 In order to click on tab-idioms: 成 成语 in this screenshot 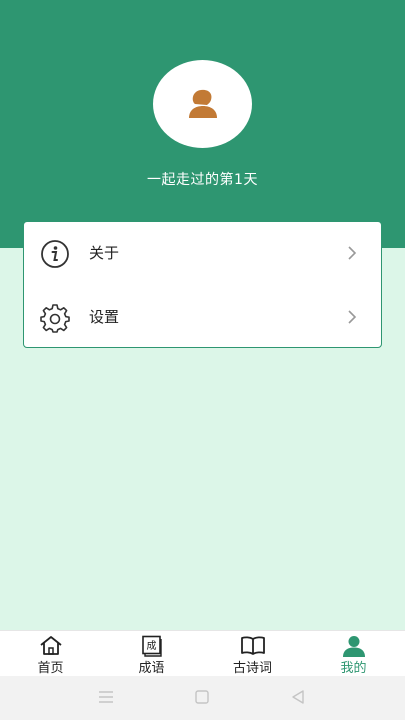, I will do `click(151, 654)`.